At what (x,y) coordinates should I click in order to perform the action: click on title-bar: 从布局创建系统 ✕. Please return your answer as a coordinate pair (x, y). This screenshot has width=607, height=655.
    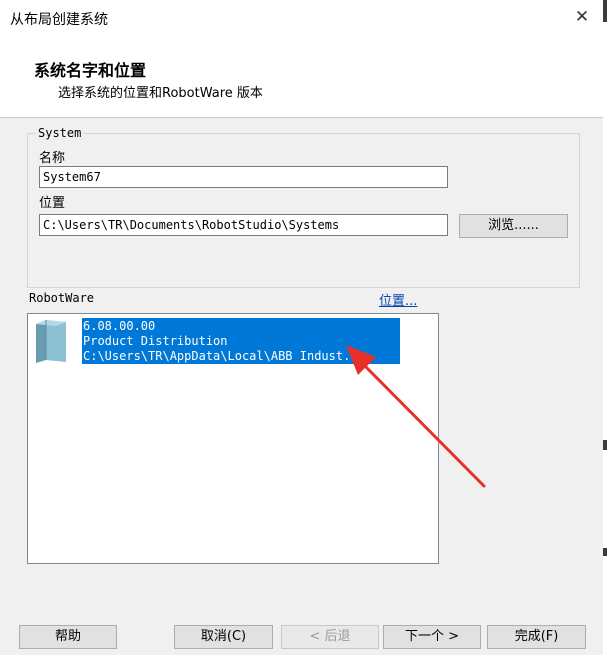
    Looking at the image, I should click on (303, 19).